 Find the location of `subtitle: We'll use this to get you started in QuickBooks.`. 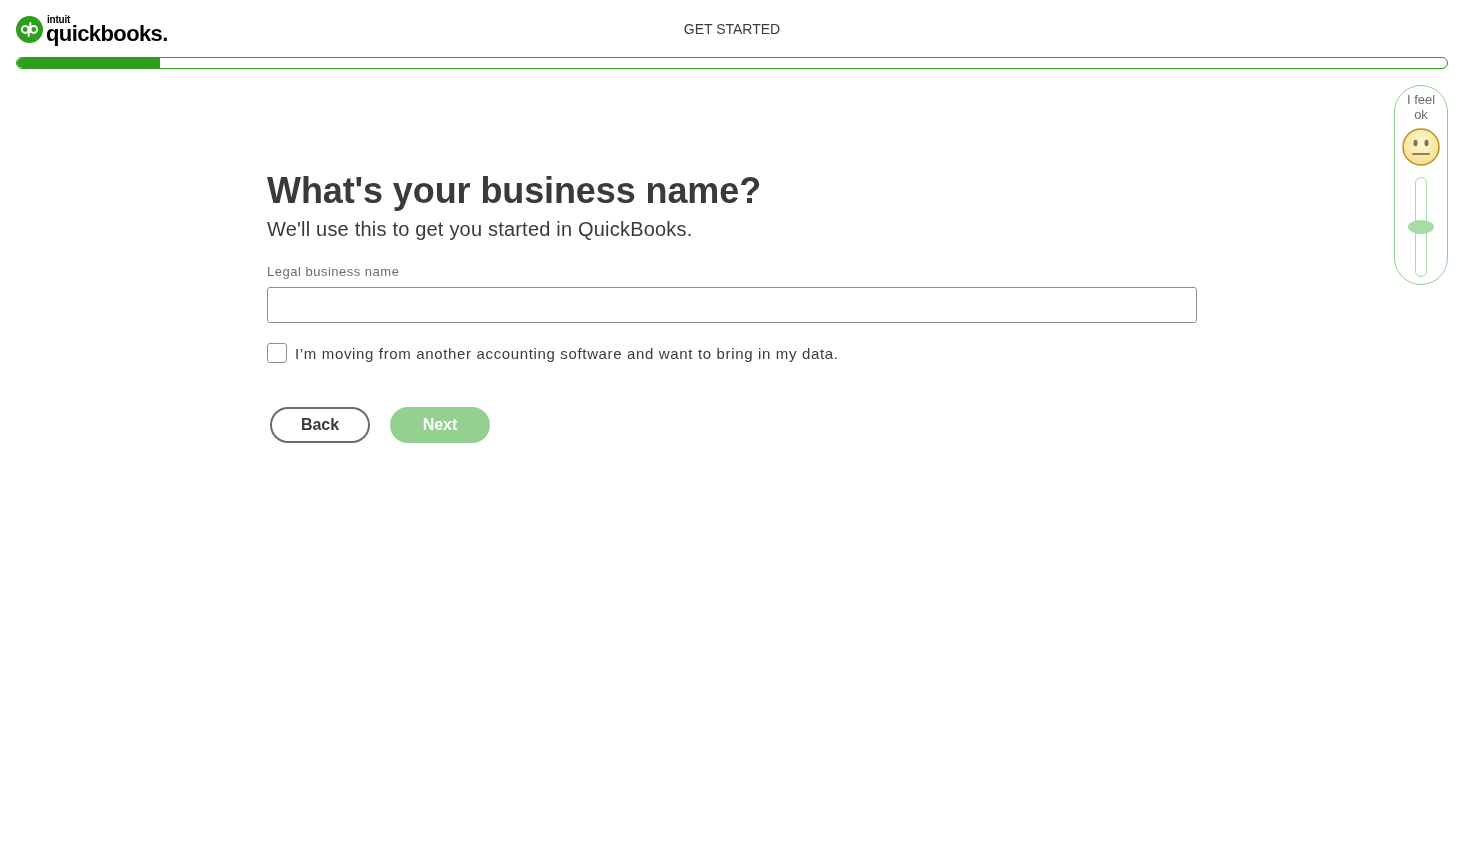

subtitle: We'll use this to get you started in QuickBooks. is located at coordinates (480, 229).